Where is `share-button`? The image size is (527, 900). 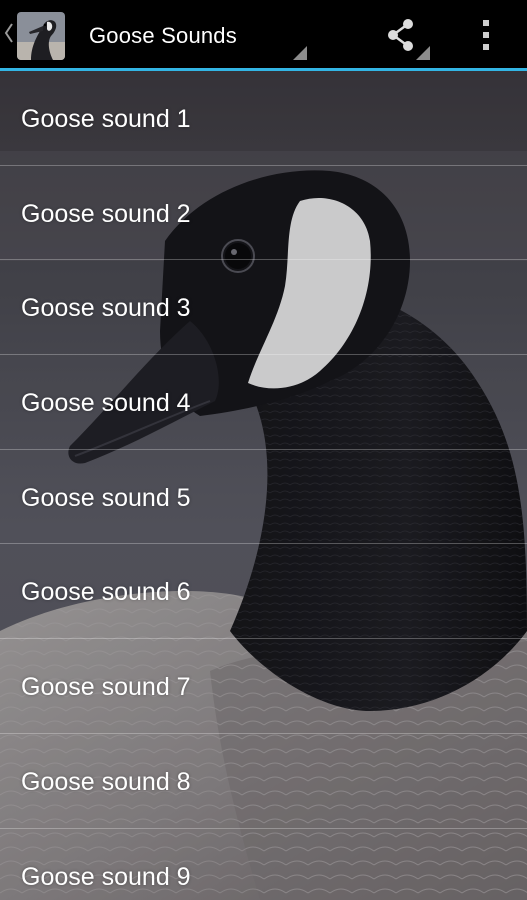
share-button is located at coordinates (405, 35).